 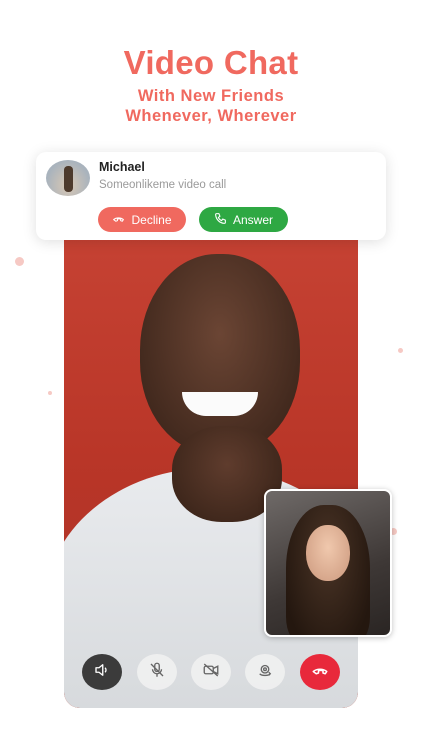 I want to click on hangup-icon, so click(x=118, y=220).